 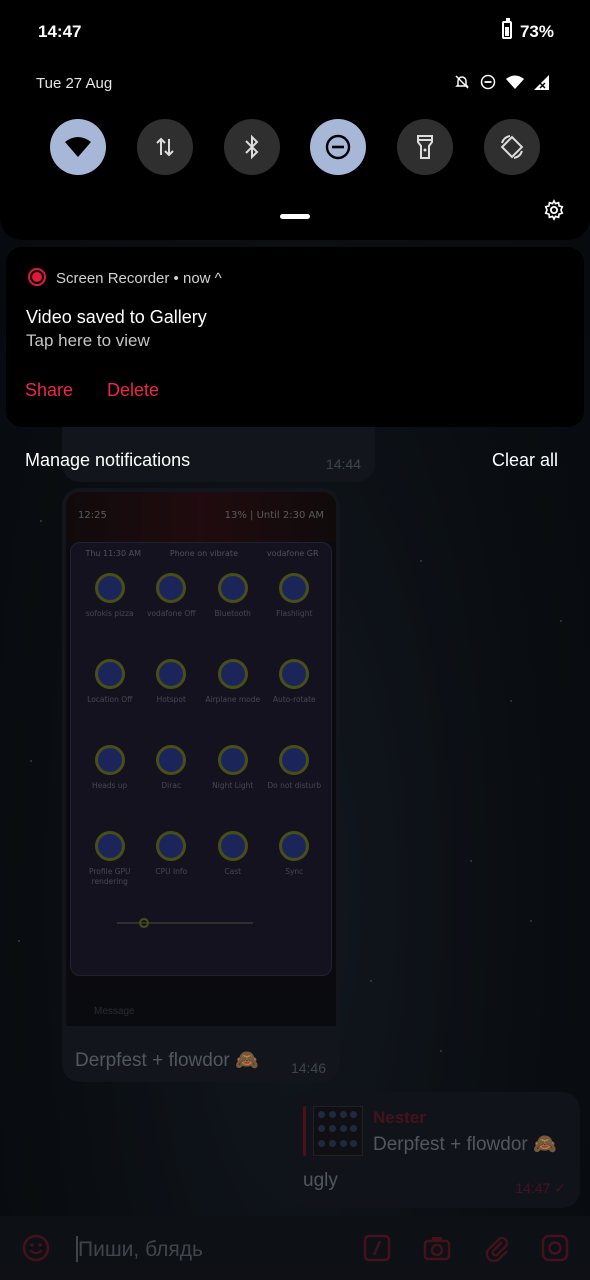 What do you see at coordinates (507, 28) in the screenshot?
I see `battery-icon` at bounding box center [507, 28].